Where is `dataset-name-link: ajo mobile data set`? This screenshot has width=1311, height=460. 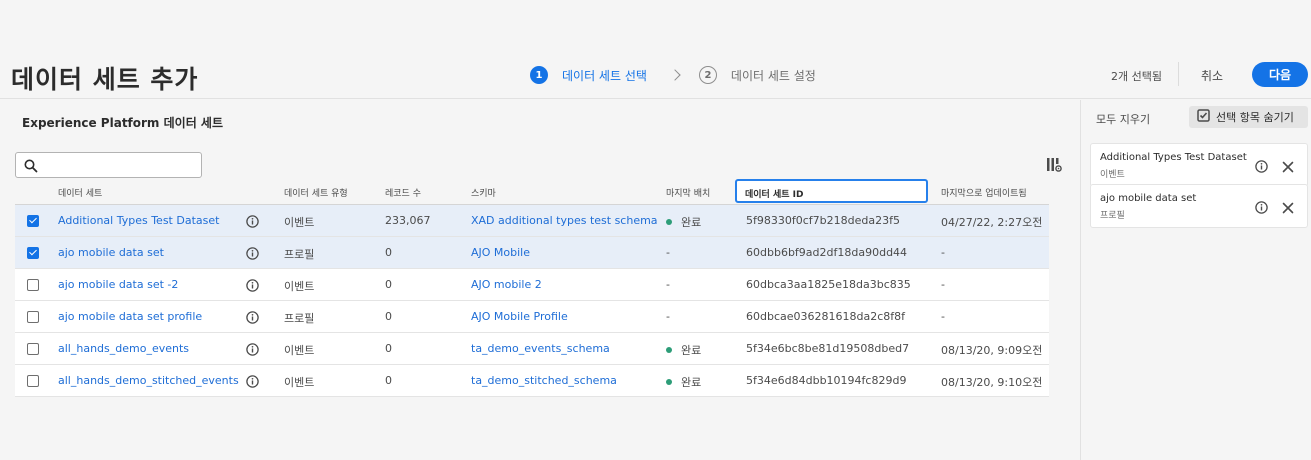
dataset-name-link: ajo mobile data set is located at coordinates (111, 252).